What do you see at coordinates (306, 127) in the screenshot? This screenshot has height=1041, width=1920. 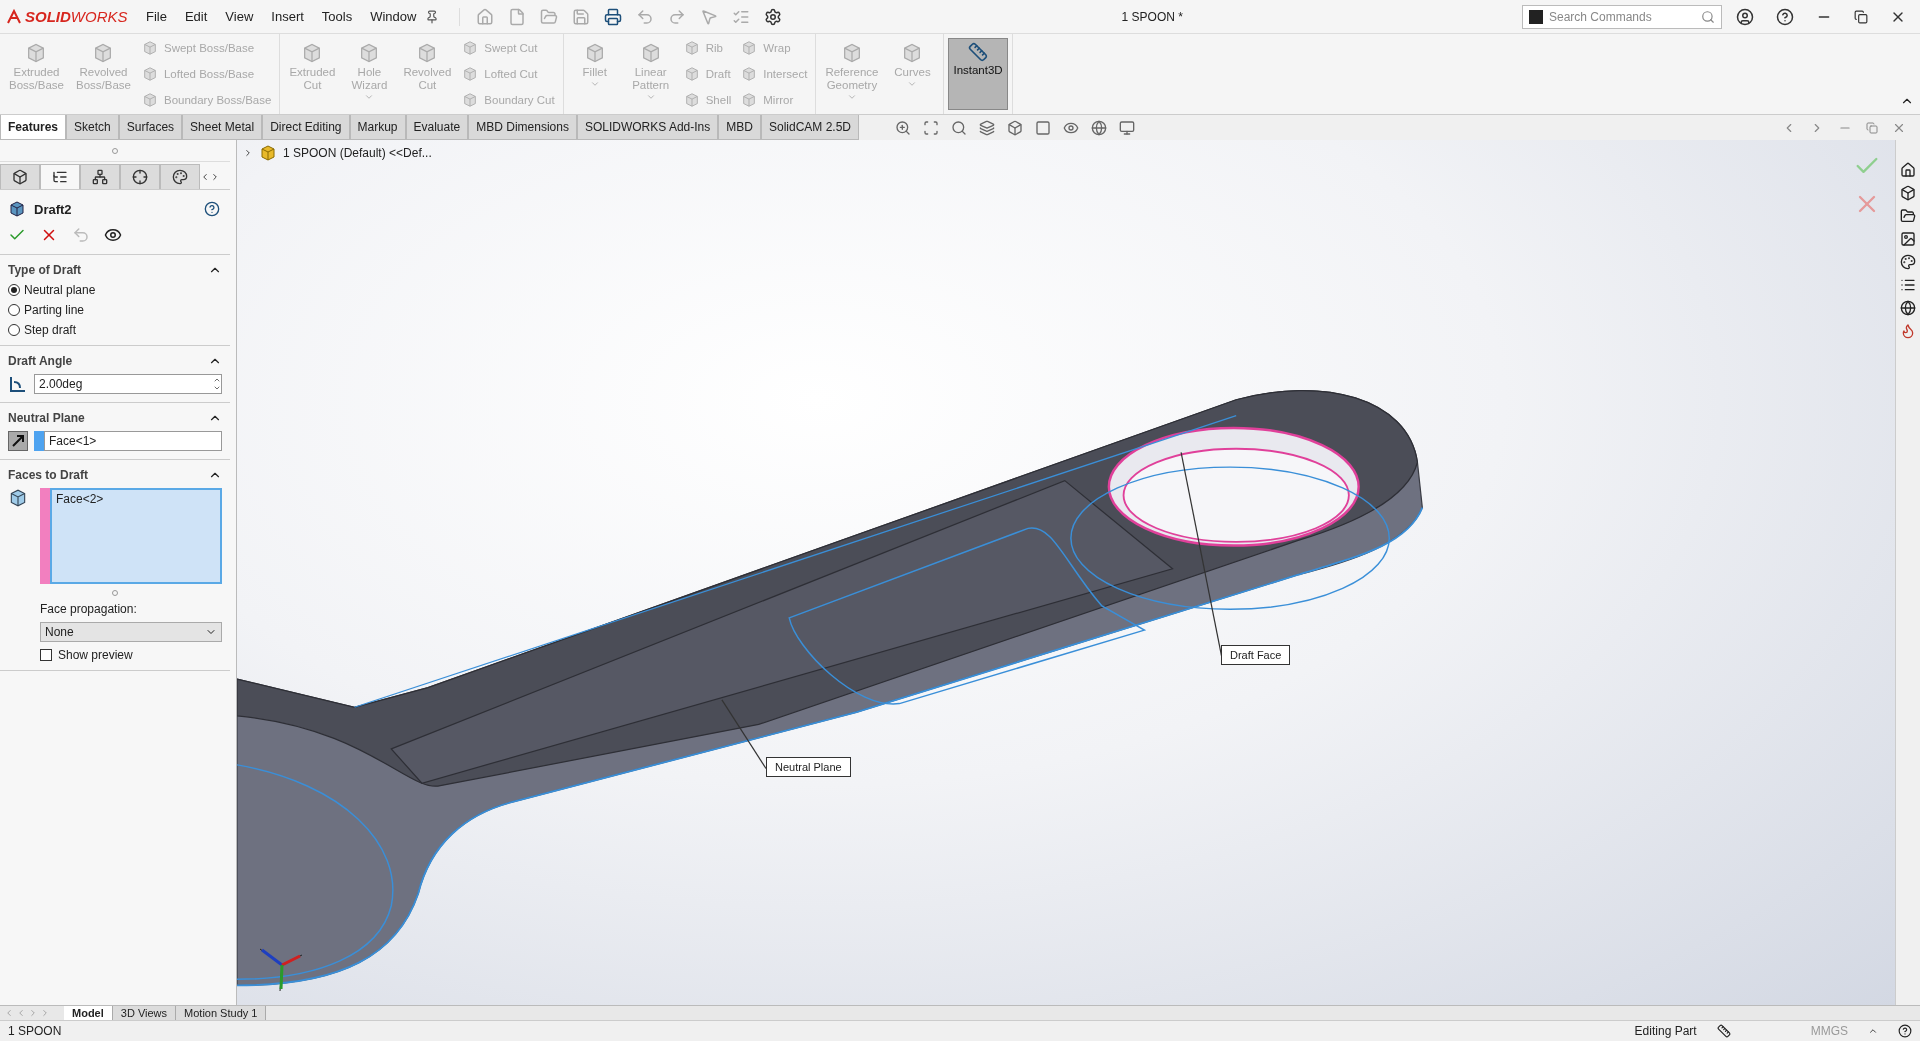 I see `command-tab: Direct Editing` at bounding box center [306, 127].